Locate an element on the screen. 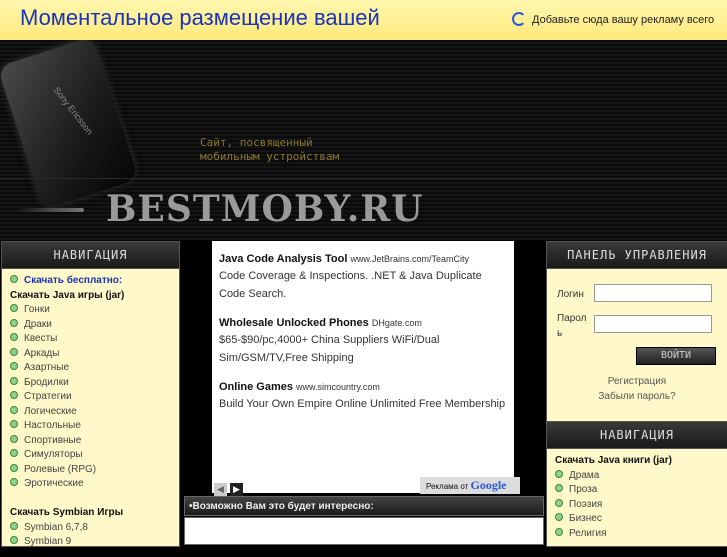  left-nav-item-label: Symbian 9 is located at coordinates (48, 541).